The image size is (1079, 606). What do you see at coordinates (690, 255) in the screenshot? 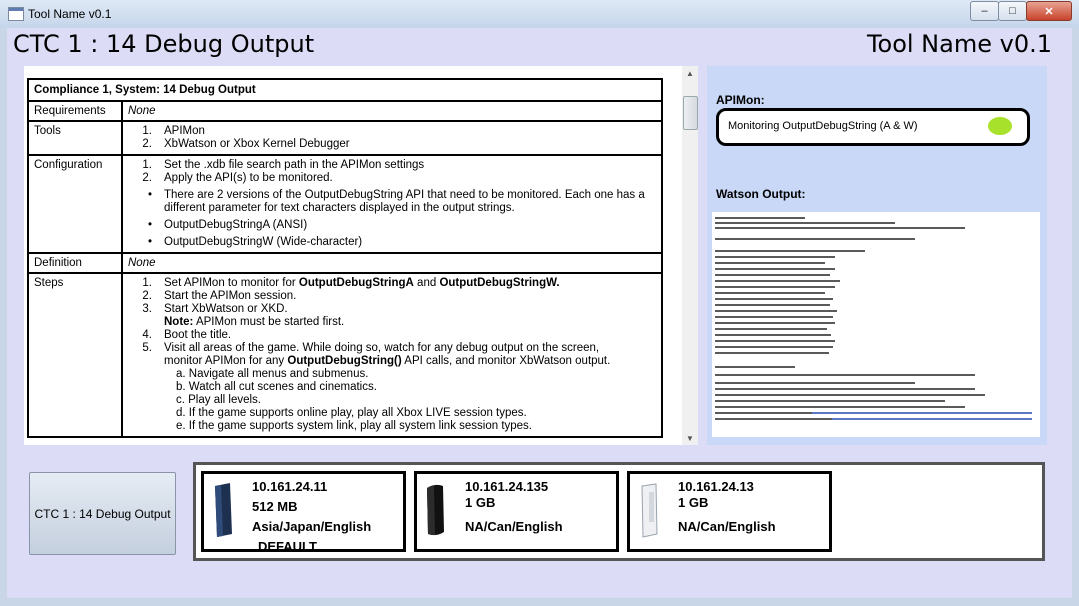
I see `document-scrollbar: ▲ ▼` at bounding box center [690, 255].